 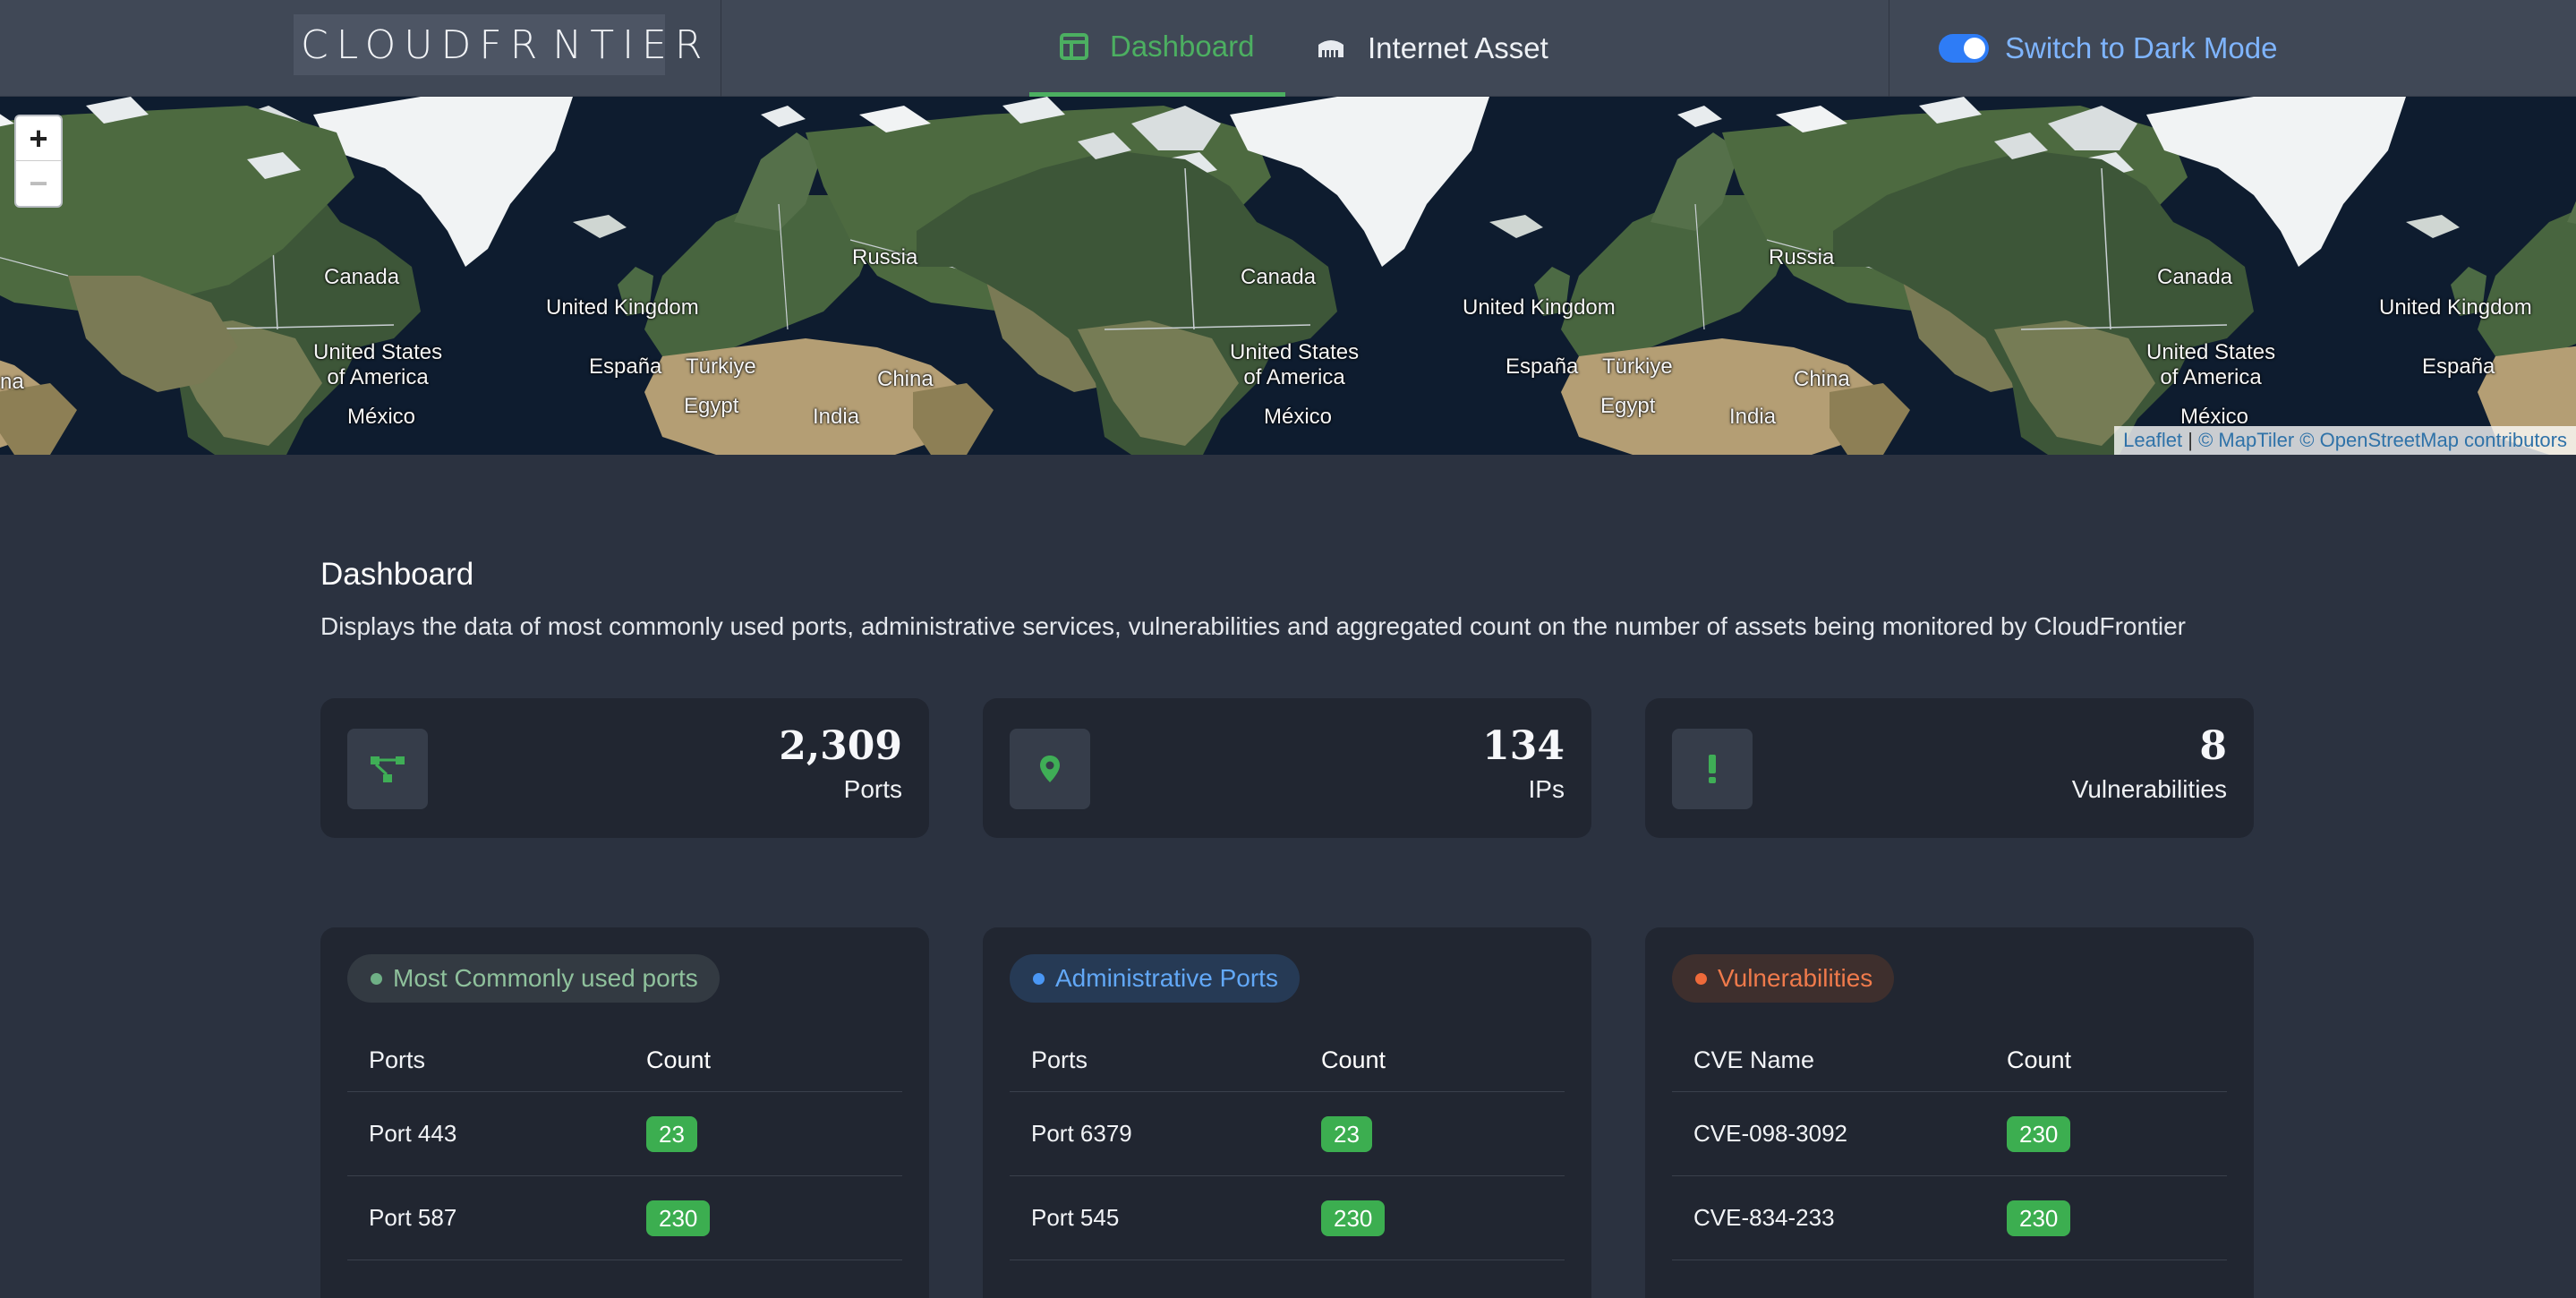 I want to click on stat-card-ports: 2,309 Ports, so click(x=624, y=768).